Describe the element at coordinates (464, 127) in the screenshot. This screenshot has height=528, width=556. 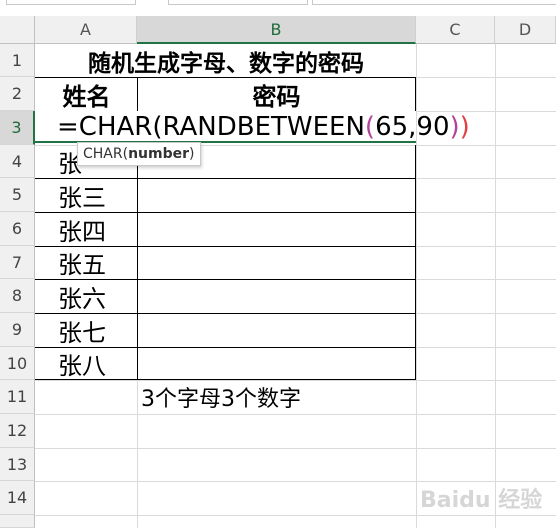
I see `formula-paren-end: )` at that location.